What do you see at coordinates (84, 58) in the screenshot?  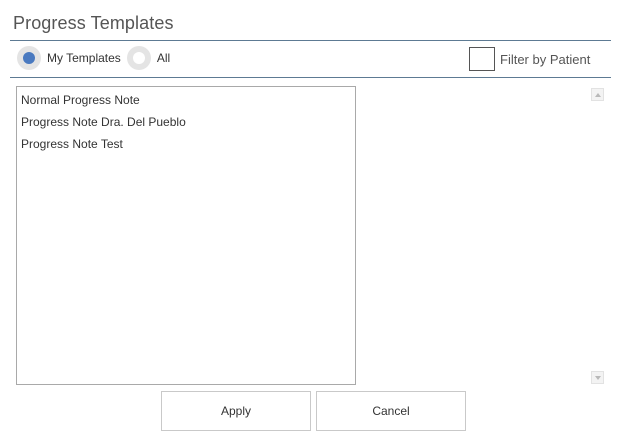 I see `radio-my-templates-label: My Templates` at bounding box center [84, 58].